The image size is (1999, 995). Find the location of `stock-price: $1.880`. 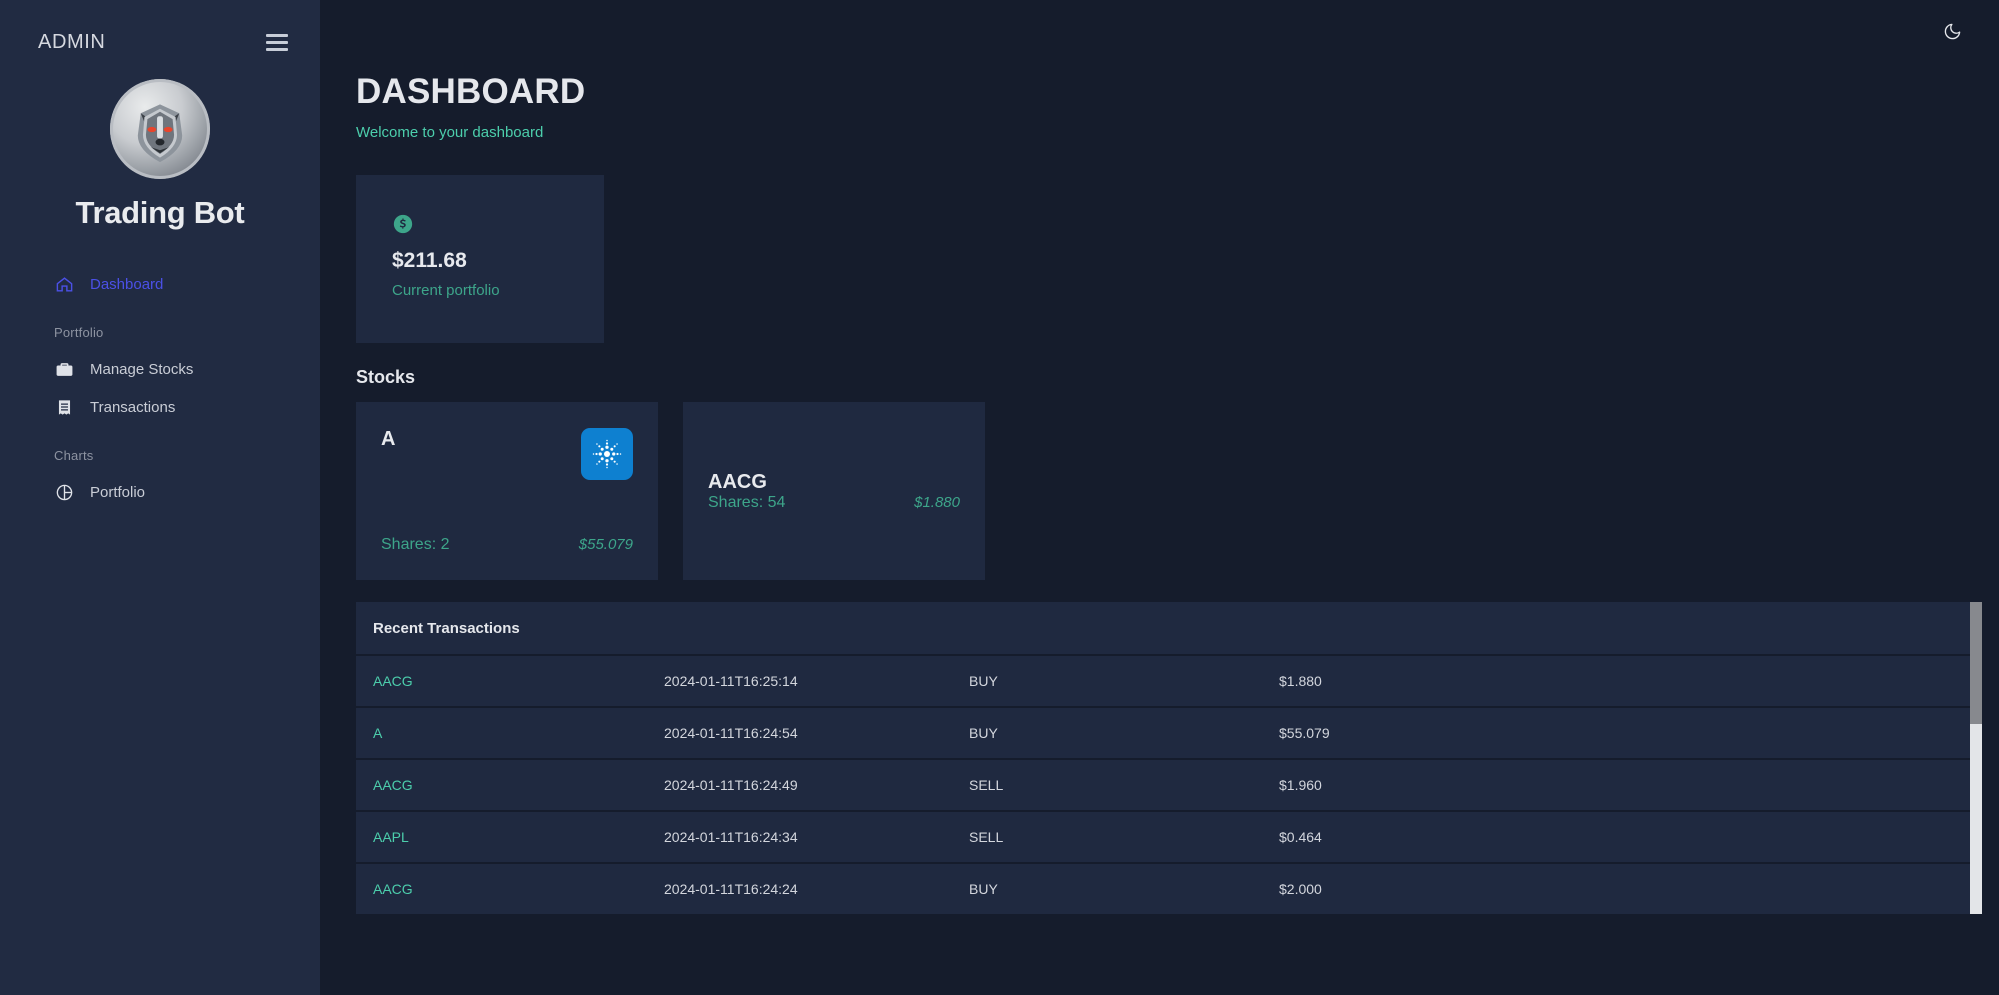

stock-price: $1.880 is located at coordinates (937, 502).